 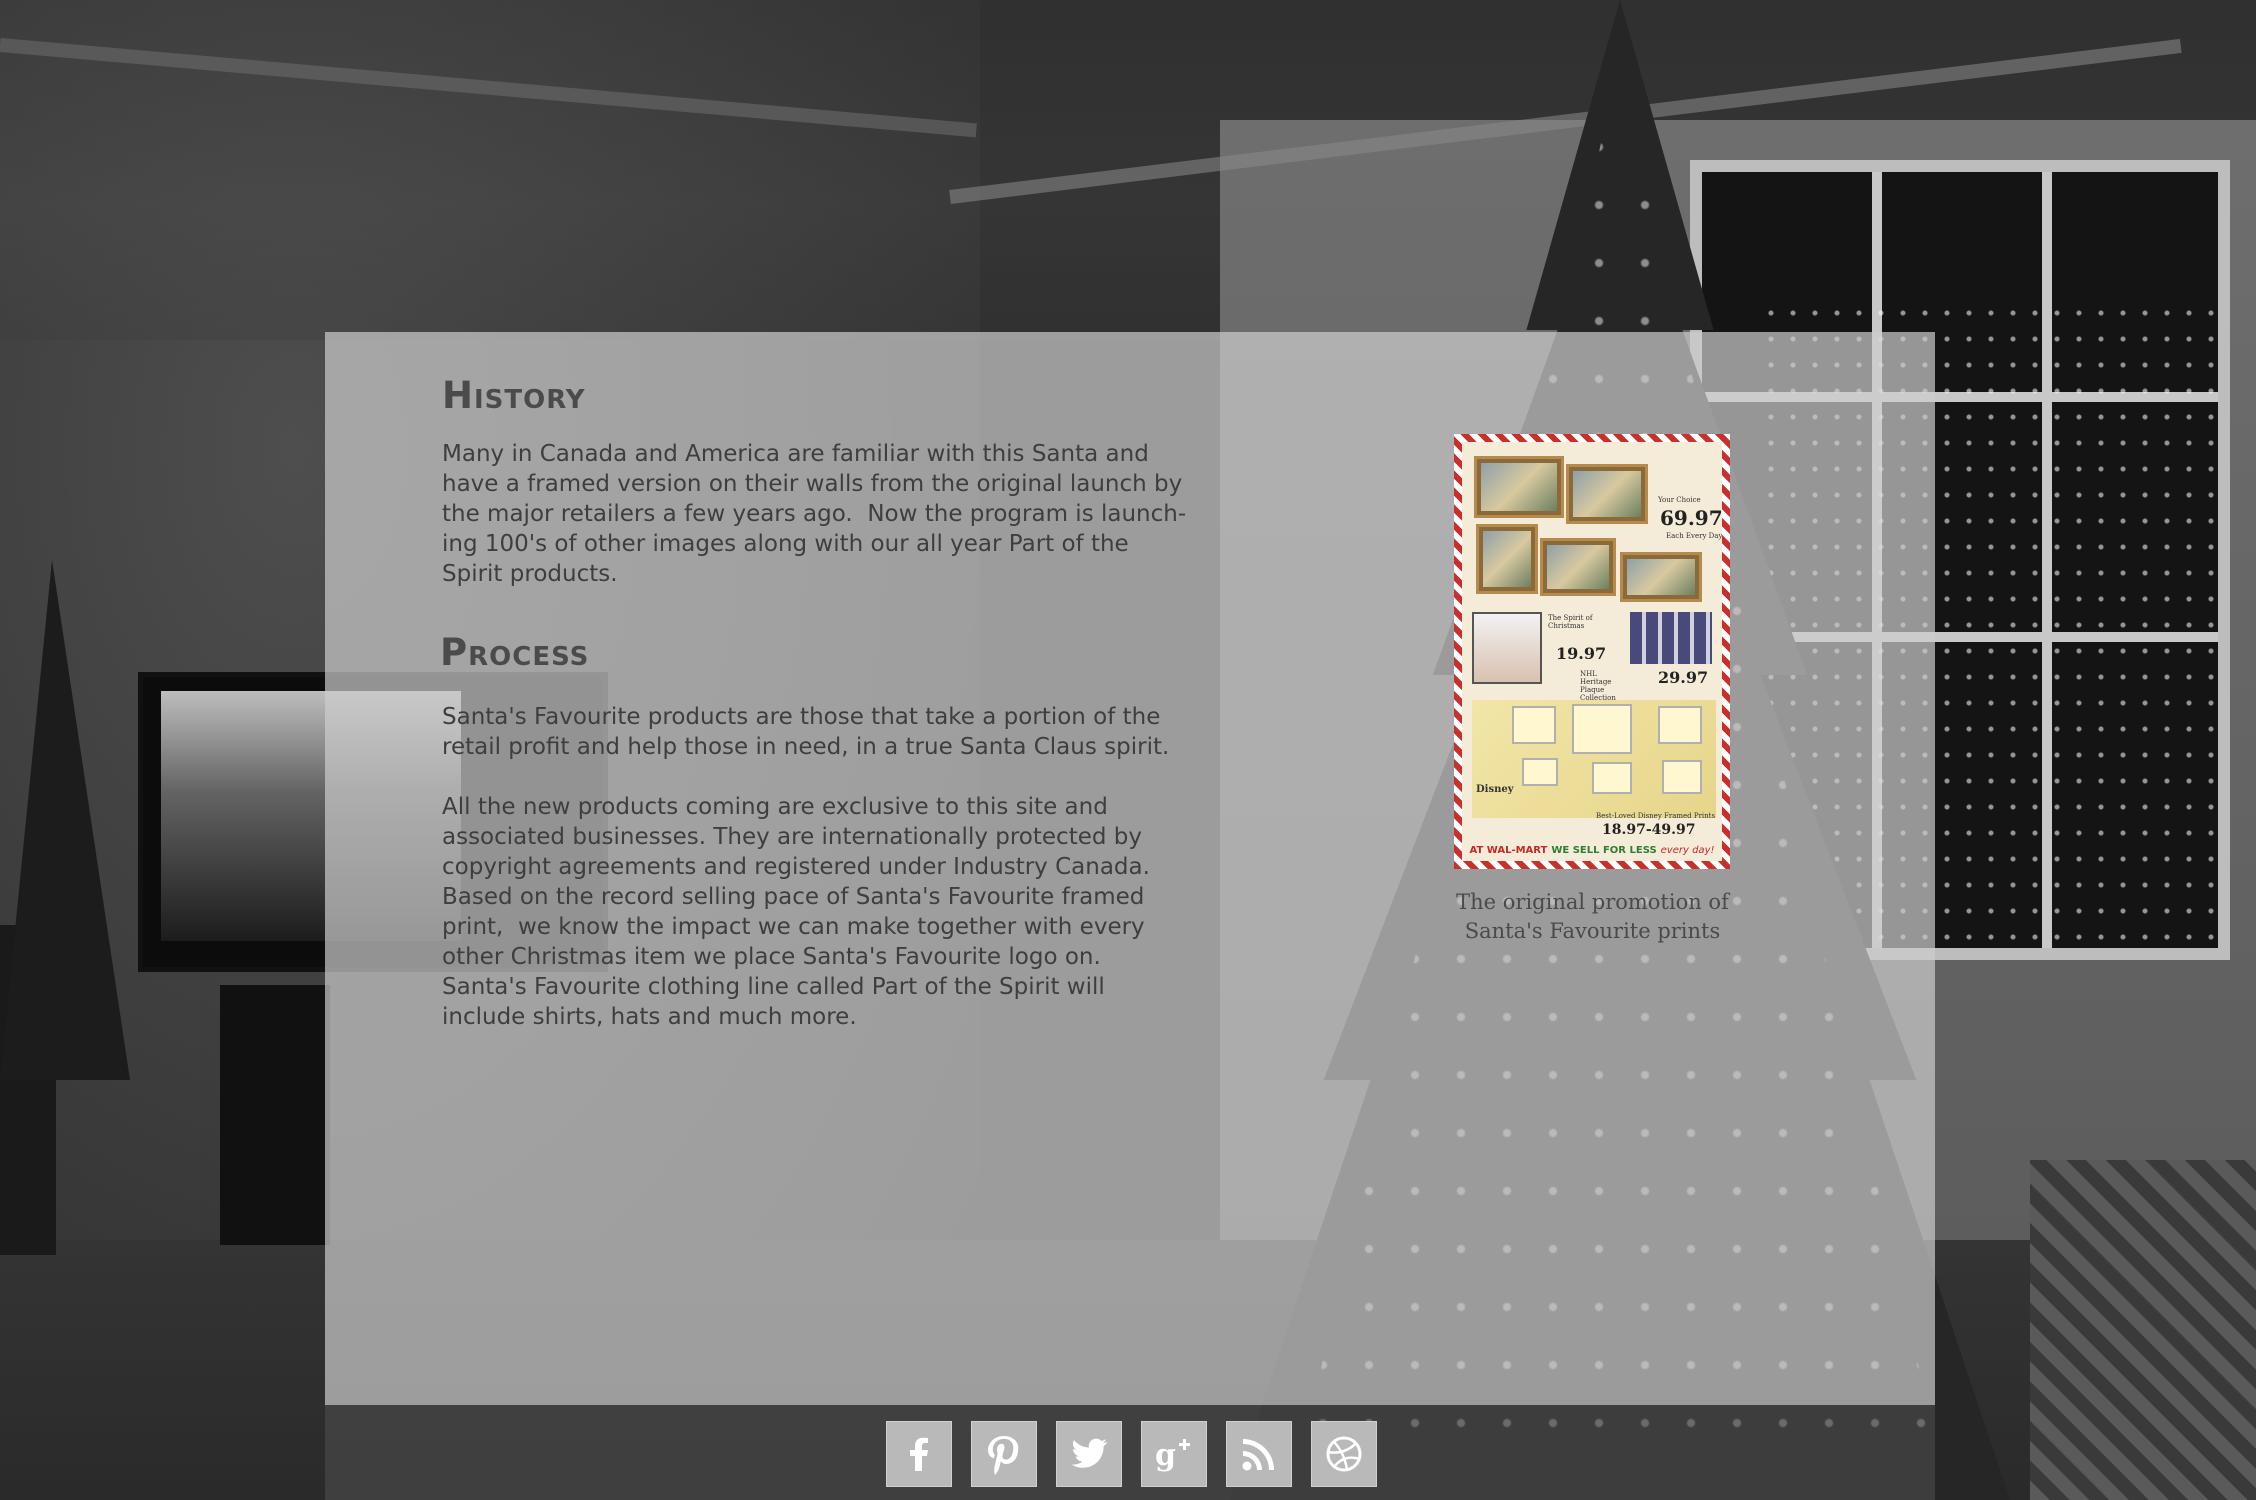 What do you see at coordinates (1581, 653) in the screenshot?
I see `flyer-price-2: 19.97` at bounding box center [1581, 653].